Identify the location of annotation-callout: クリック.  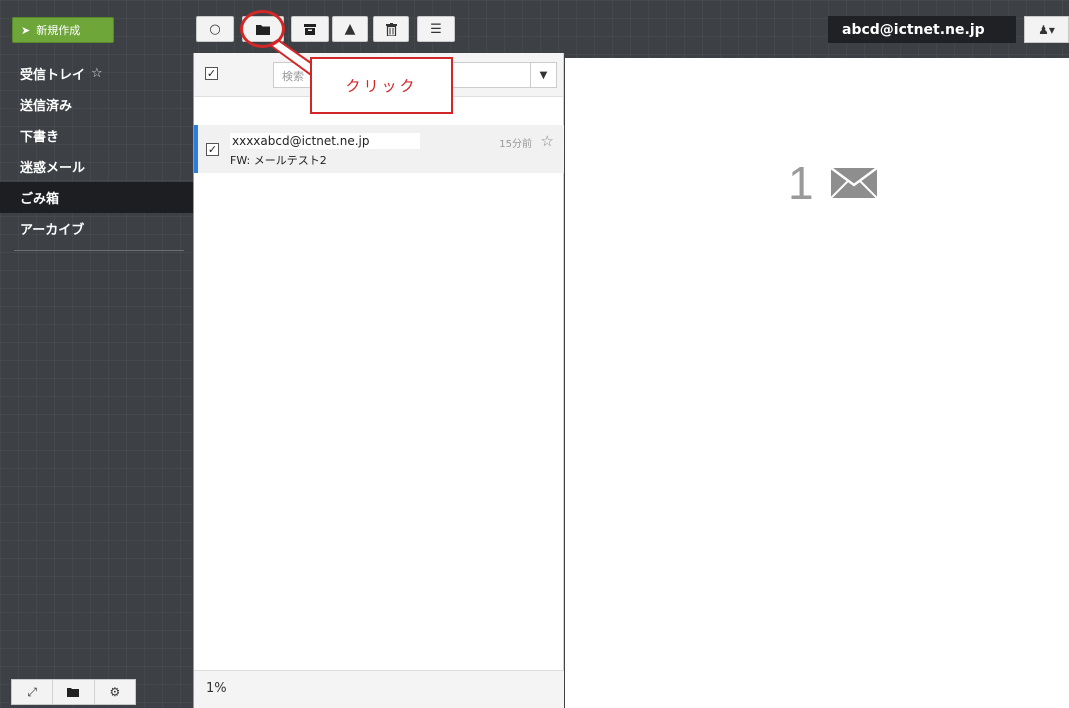
(381, 85).